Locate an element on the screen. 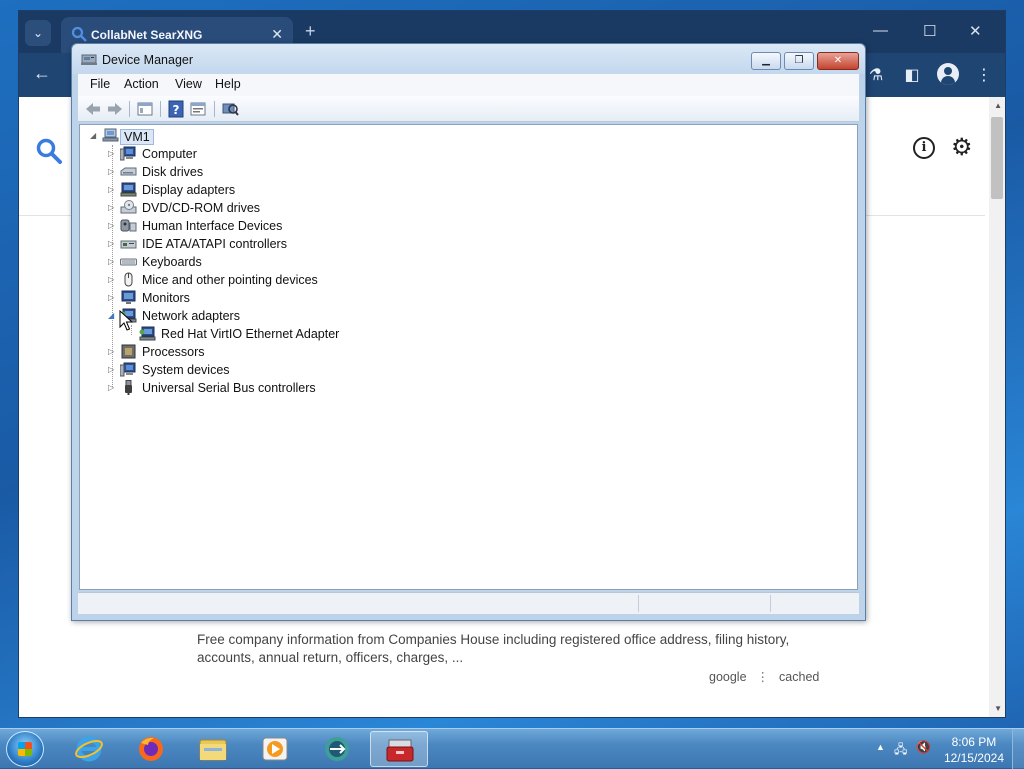 The width and height of the screenshot is (1024, 769). status-cell is located at coordinates (638, 603).